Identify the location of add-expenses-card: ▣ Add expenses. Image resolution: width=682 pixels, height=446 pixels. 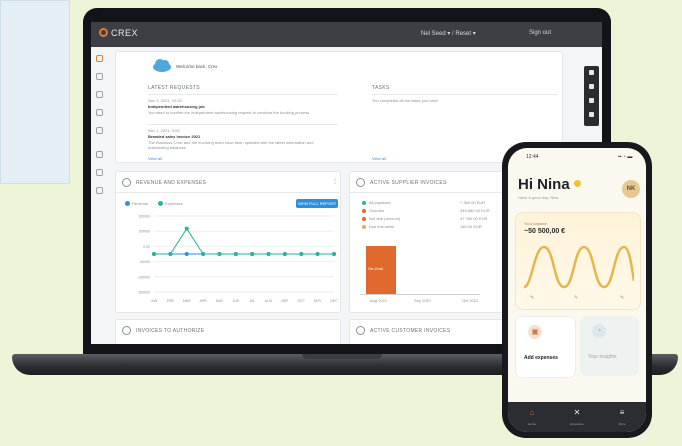
(545, 347).